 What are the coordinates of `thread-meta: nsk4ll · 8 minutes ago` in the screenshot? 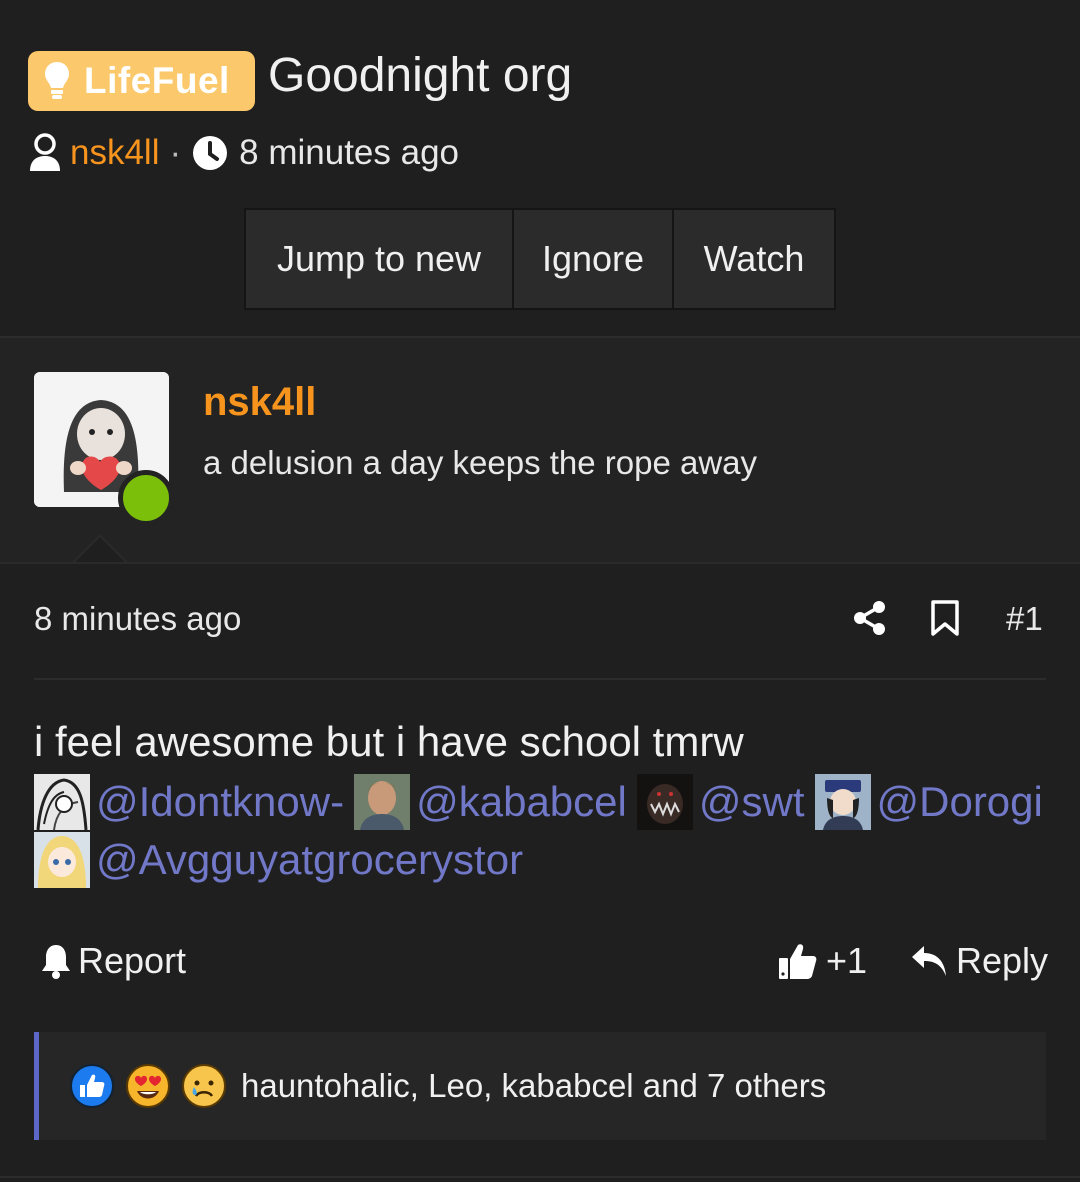 It's located at (243, 153).